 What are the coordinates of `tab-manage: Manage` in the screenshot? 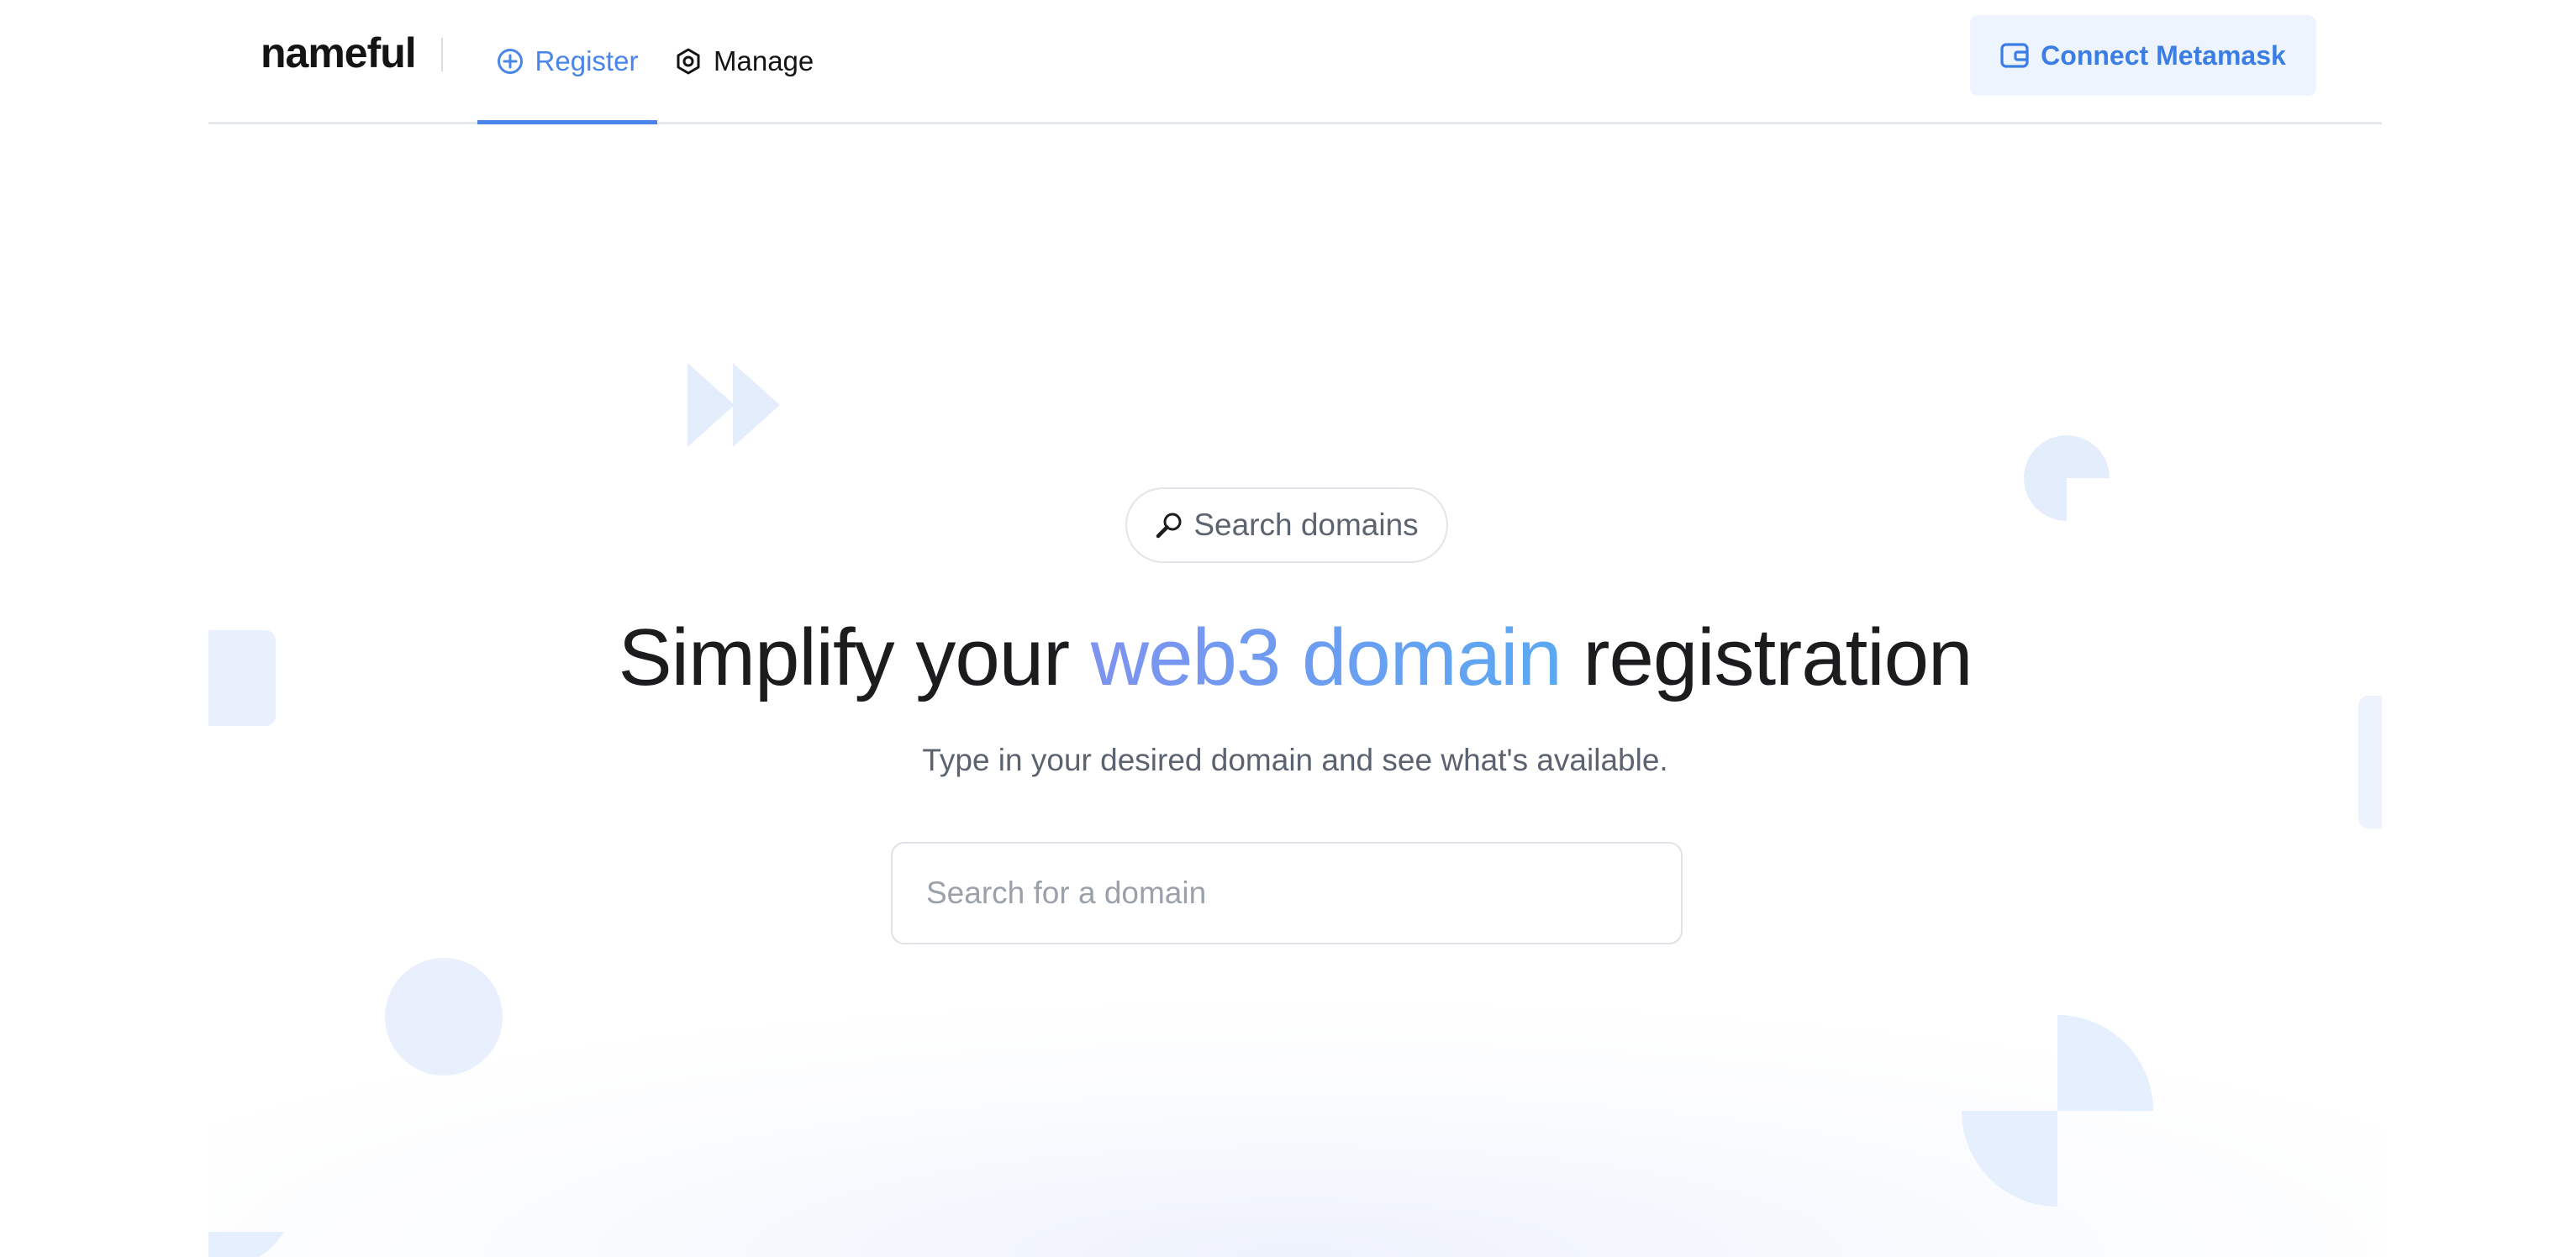 It's located at (744, 61).